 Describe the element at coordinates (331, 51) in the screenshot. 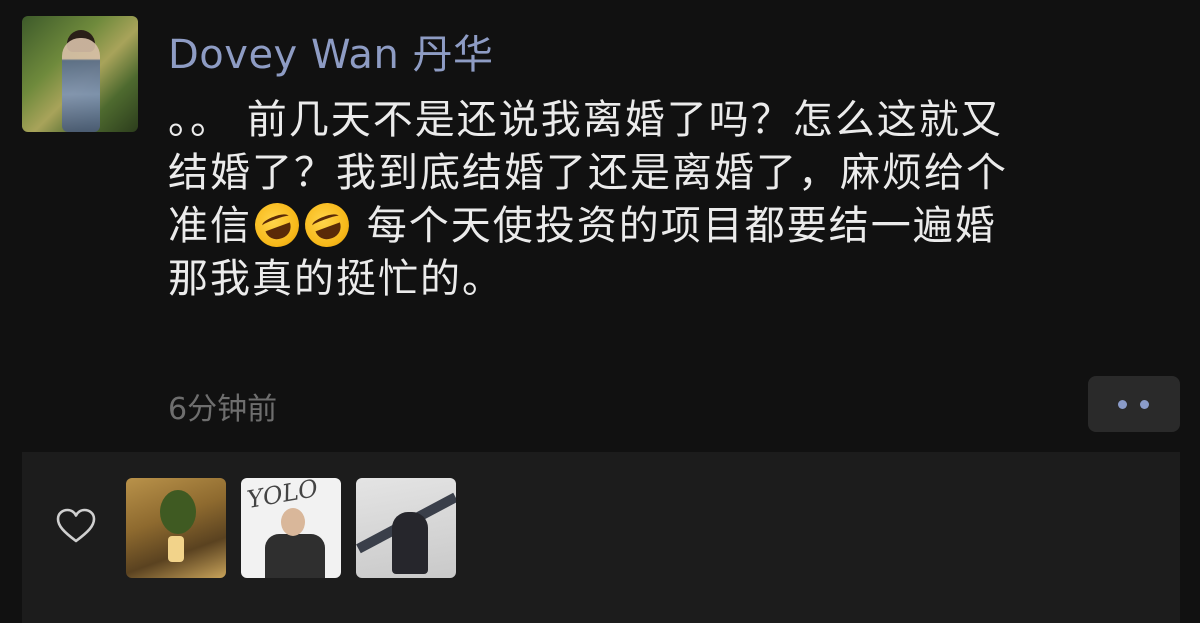

I see `author-name: Dovey Wan 丹华` at that location.